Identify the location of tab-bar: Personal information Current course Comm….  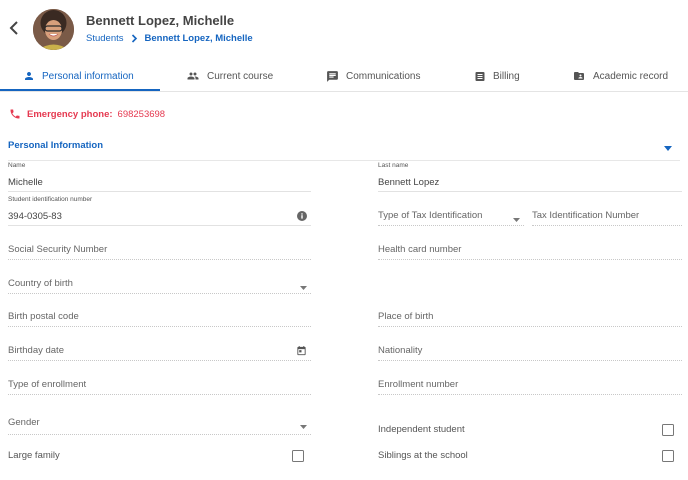
(344, 76).